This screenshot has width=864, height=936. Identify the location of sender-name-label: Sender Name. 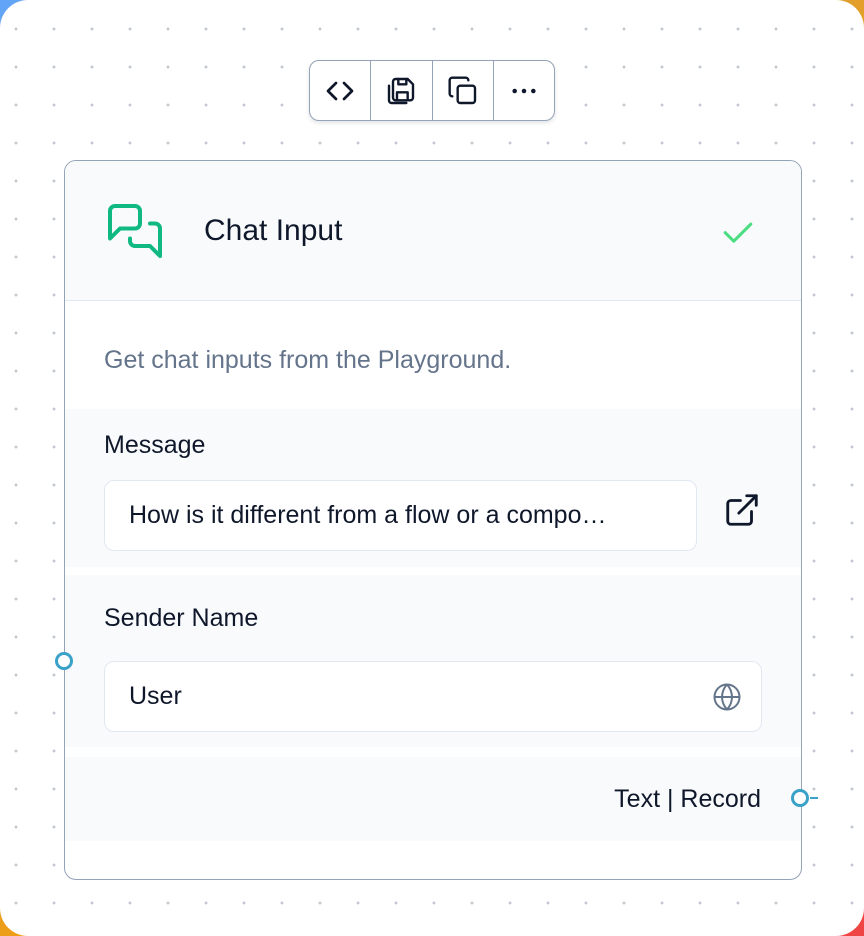
(181, 618).